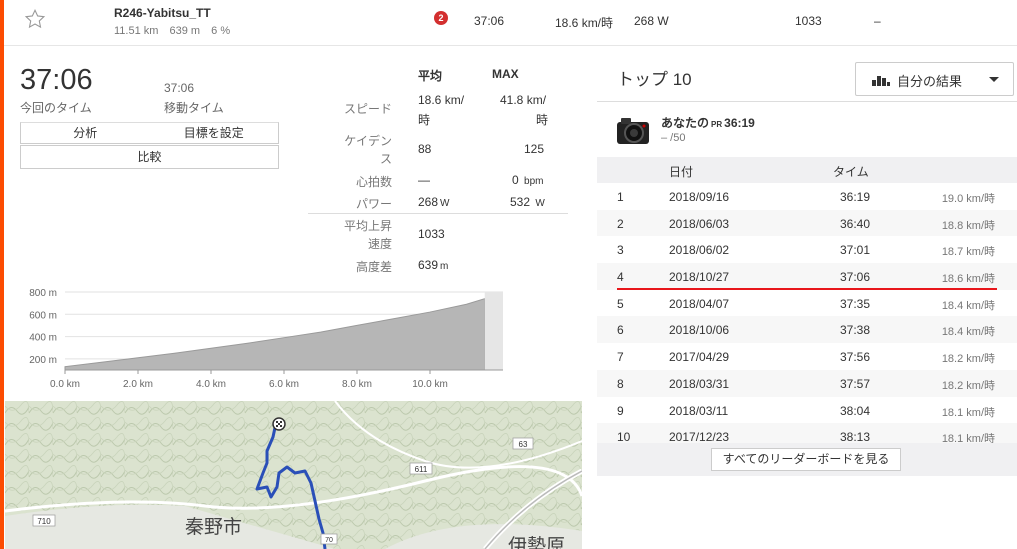  I want to click on elevation-area, so click(275, 334).